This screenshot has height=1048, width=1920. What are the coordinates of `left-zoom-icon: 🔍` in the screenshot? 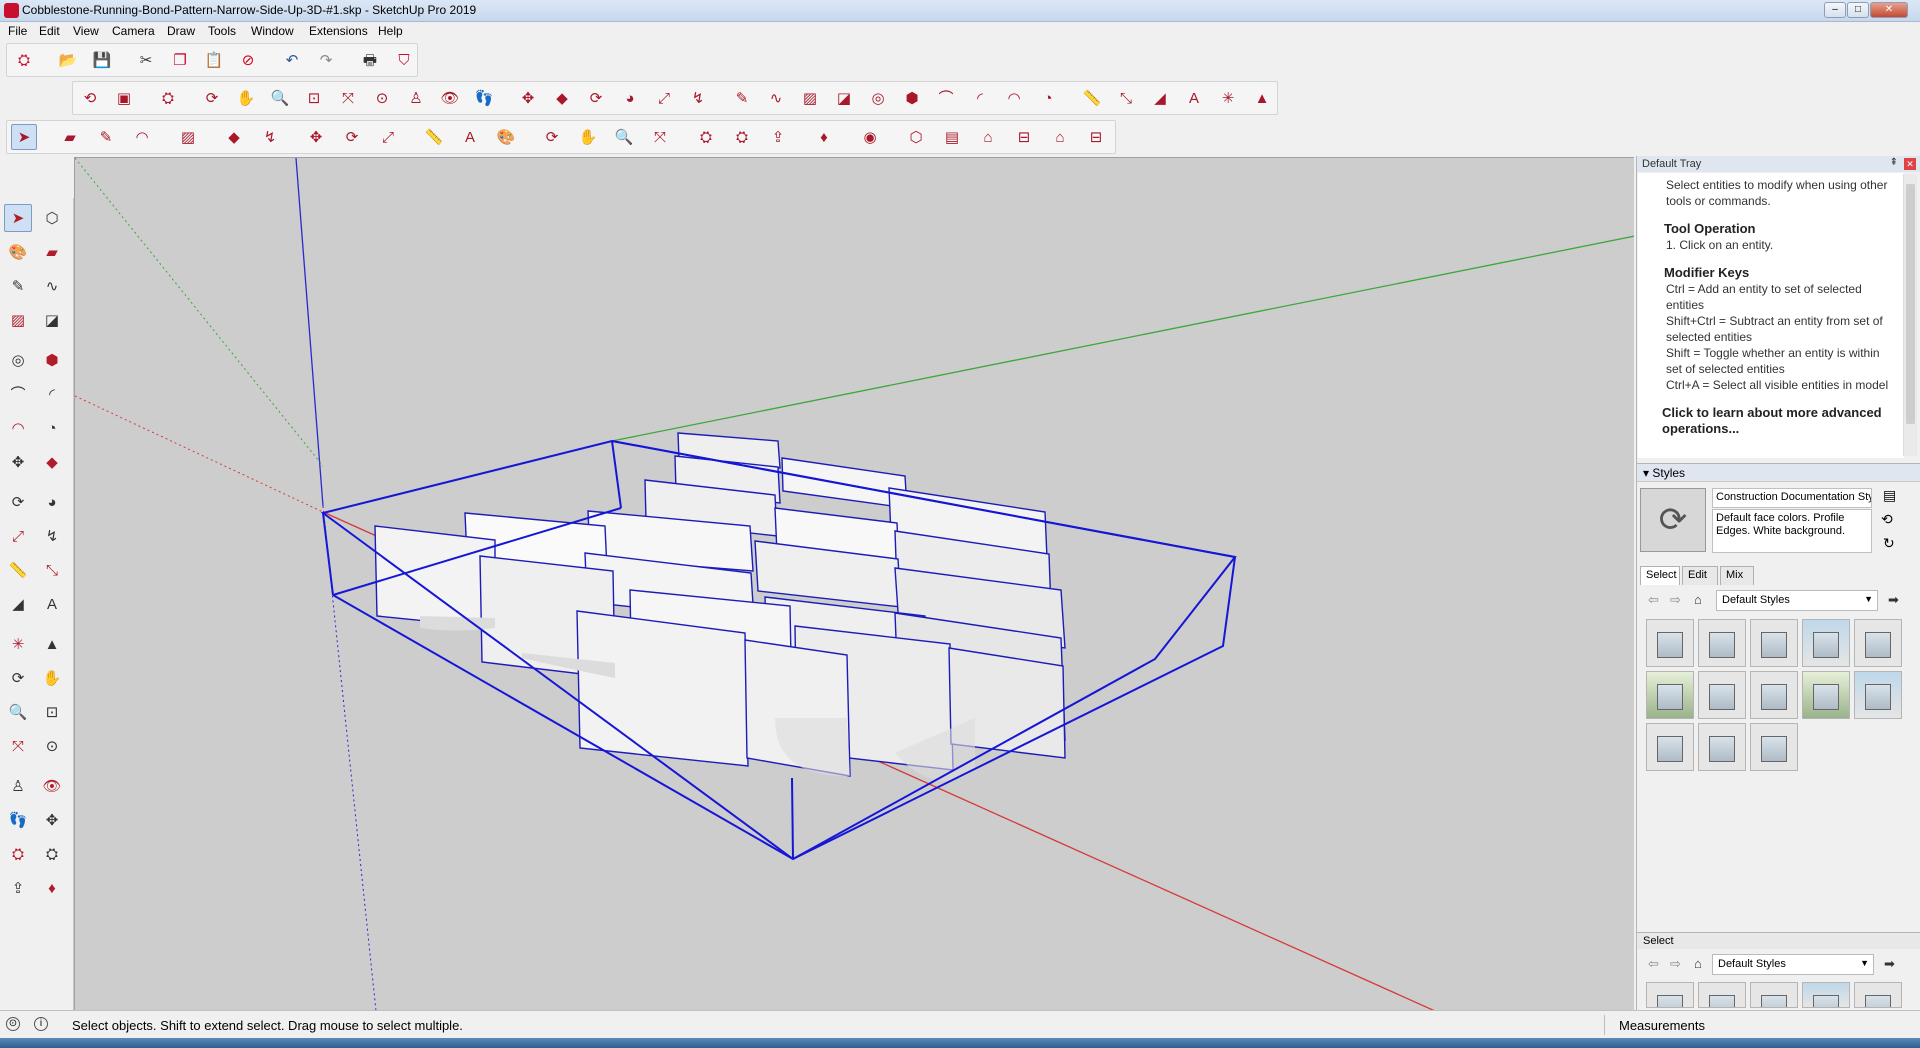 It's located at (18, 712).